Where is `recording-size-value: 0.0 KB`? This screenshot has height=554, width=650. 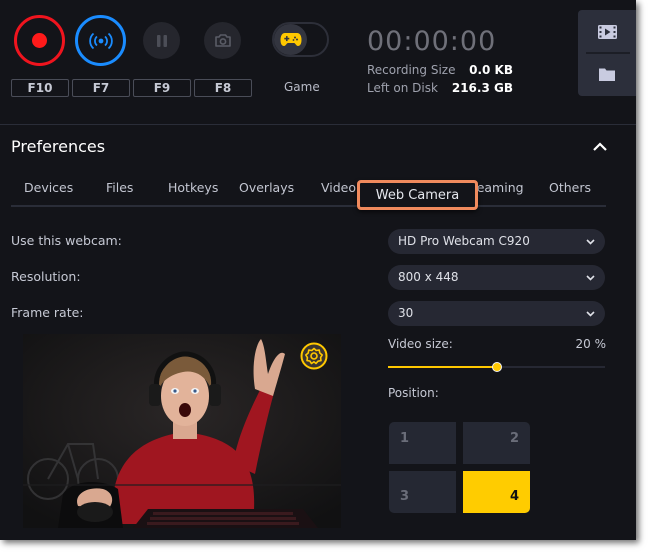 recording-size-value: 0.0 KB is located at coordinates (491, 70).